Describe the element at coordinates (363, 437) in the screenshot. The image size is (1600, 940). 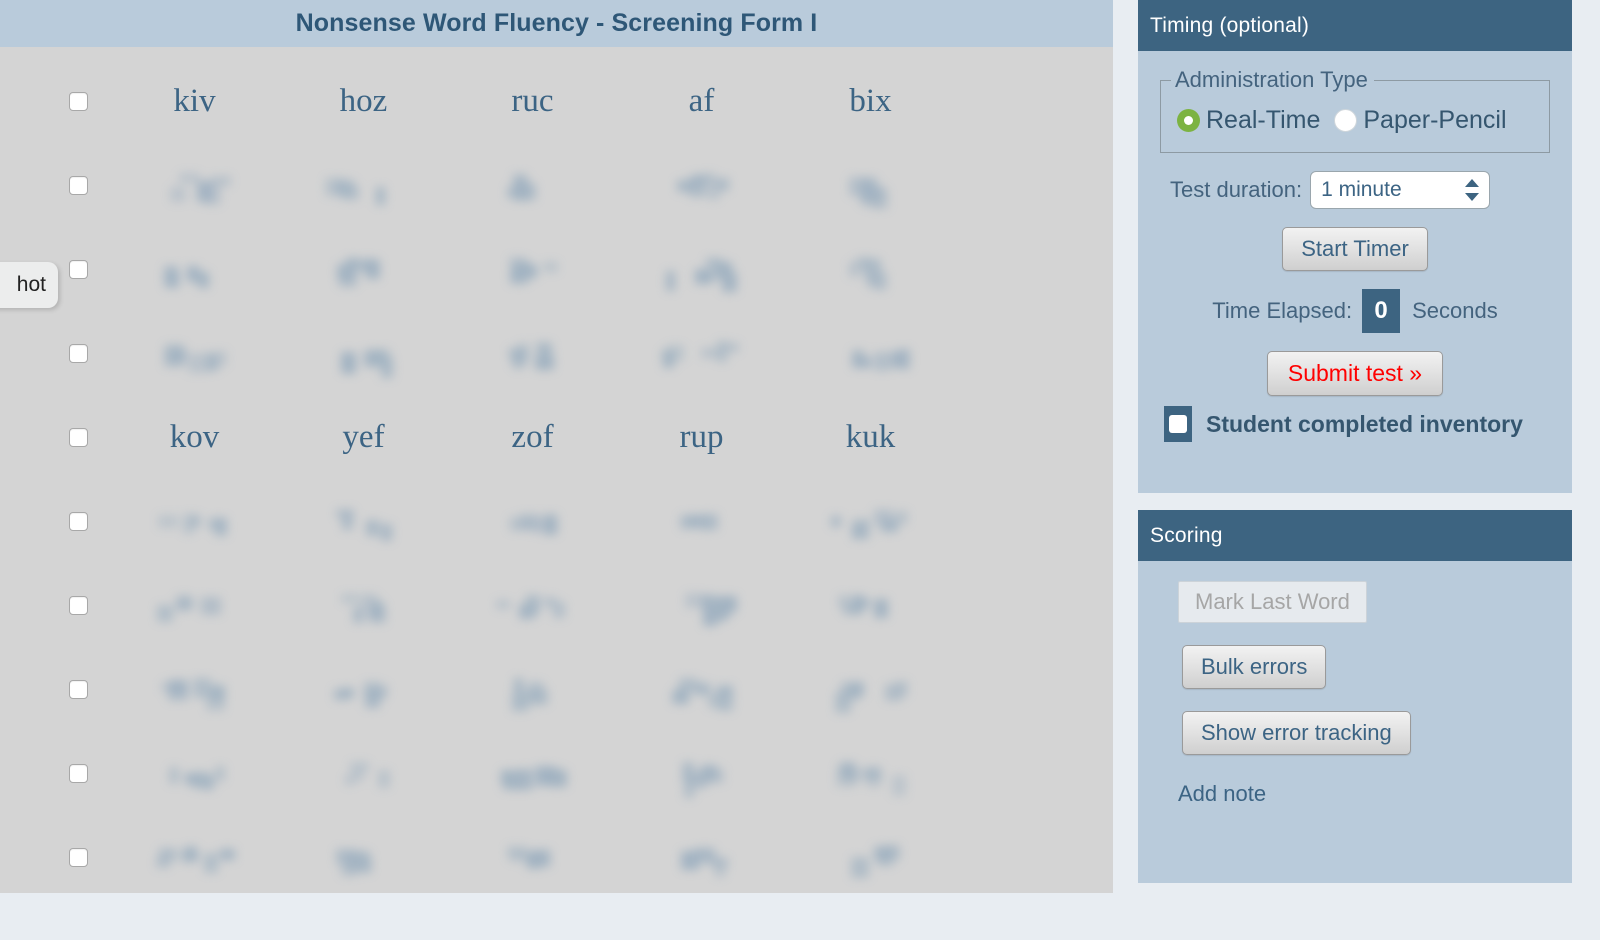
I see `word-cell: yef` at that location.